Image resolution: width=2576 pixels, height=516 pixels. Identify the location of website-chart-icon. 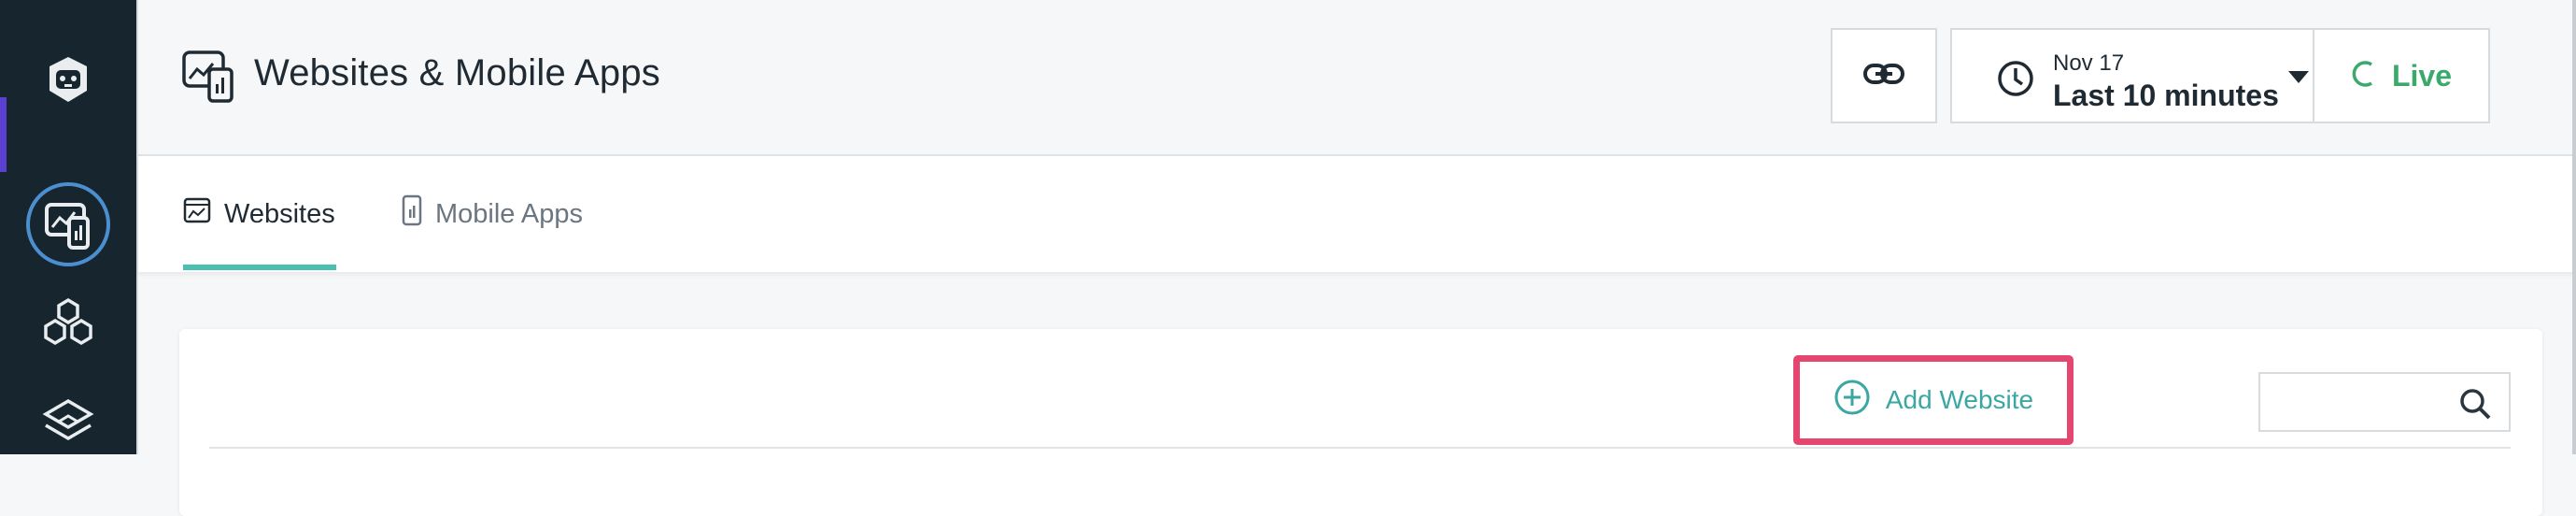
(197, 214).